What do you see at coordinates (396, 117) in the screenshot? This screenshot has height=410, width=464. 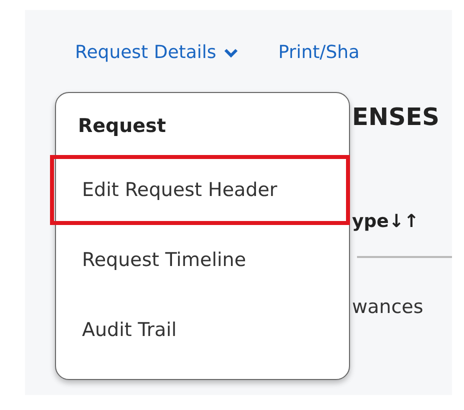 I see `section-heading: ENSES` at bounding box center [396, 117].